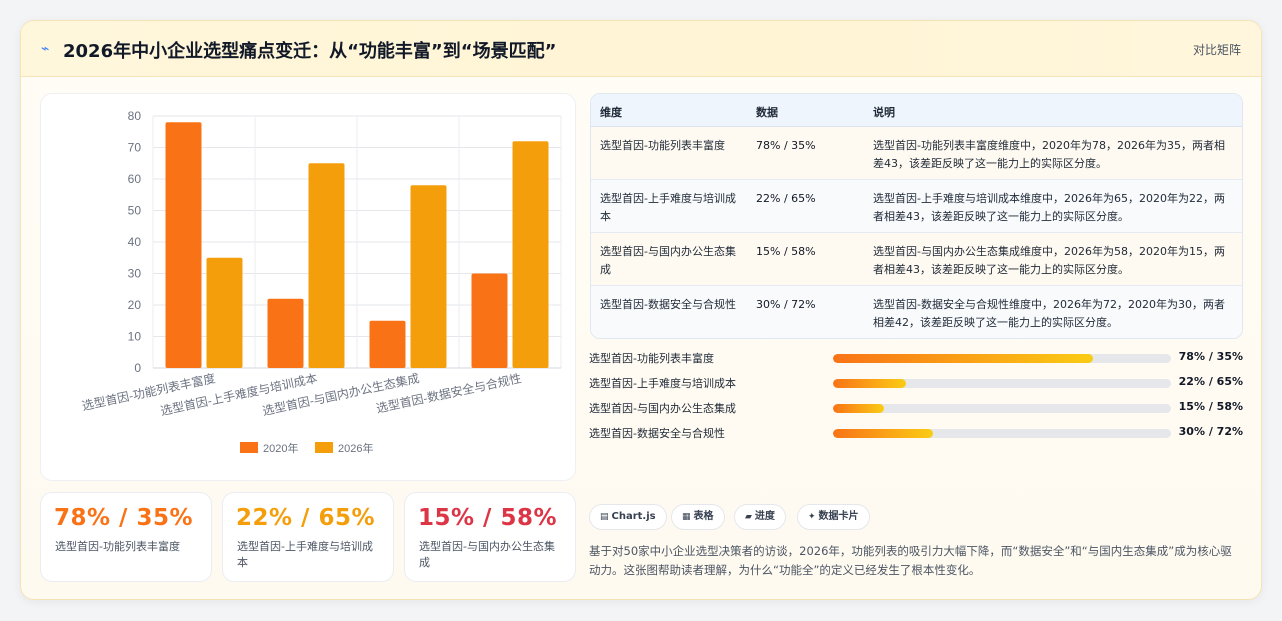 The image size is (1282, 621). I want to click on progress-row: 选型首因-上手难度与培训成本 22% / 65%, so click(916, 383).